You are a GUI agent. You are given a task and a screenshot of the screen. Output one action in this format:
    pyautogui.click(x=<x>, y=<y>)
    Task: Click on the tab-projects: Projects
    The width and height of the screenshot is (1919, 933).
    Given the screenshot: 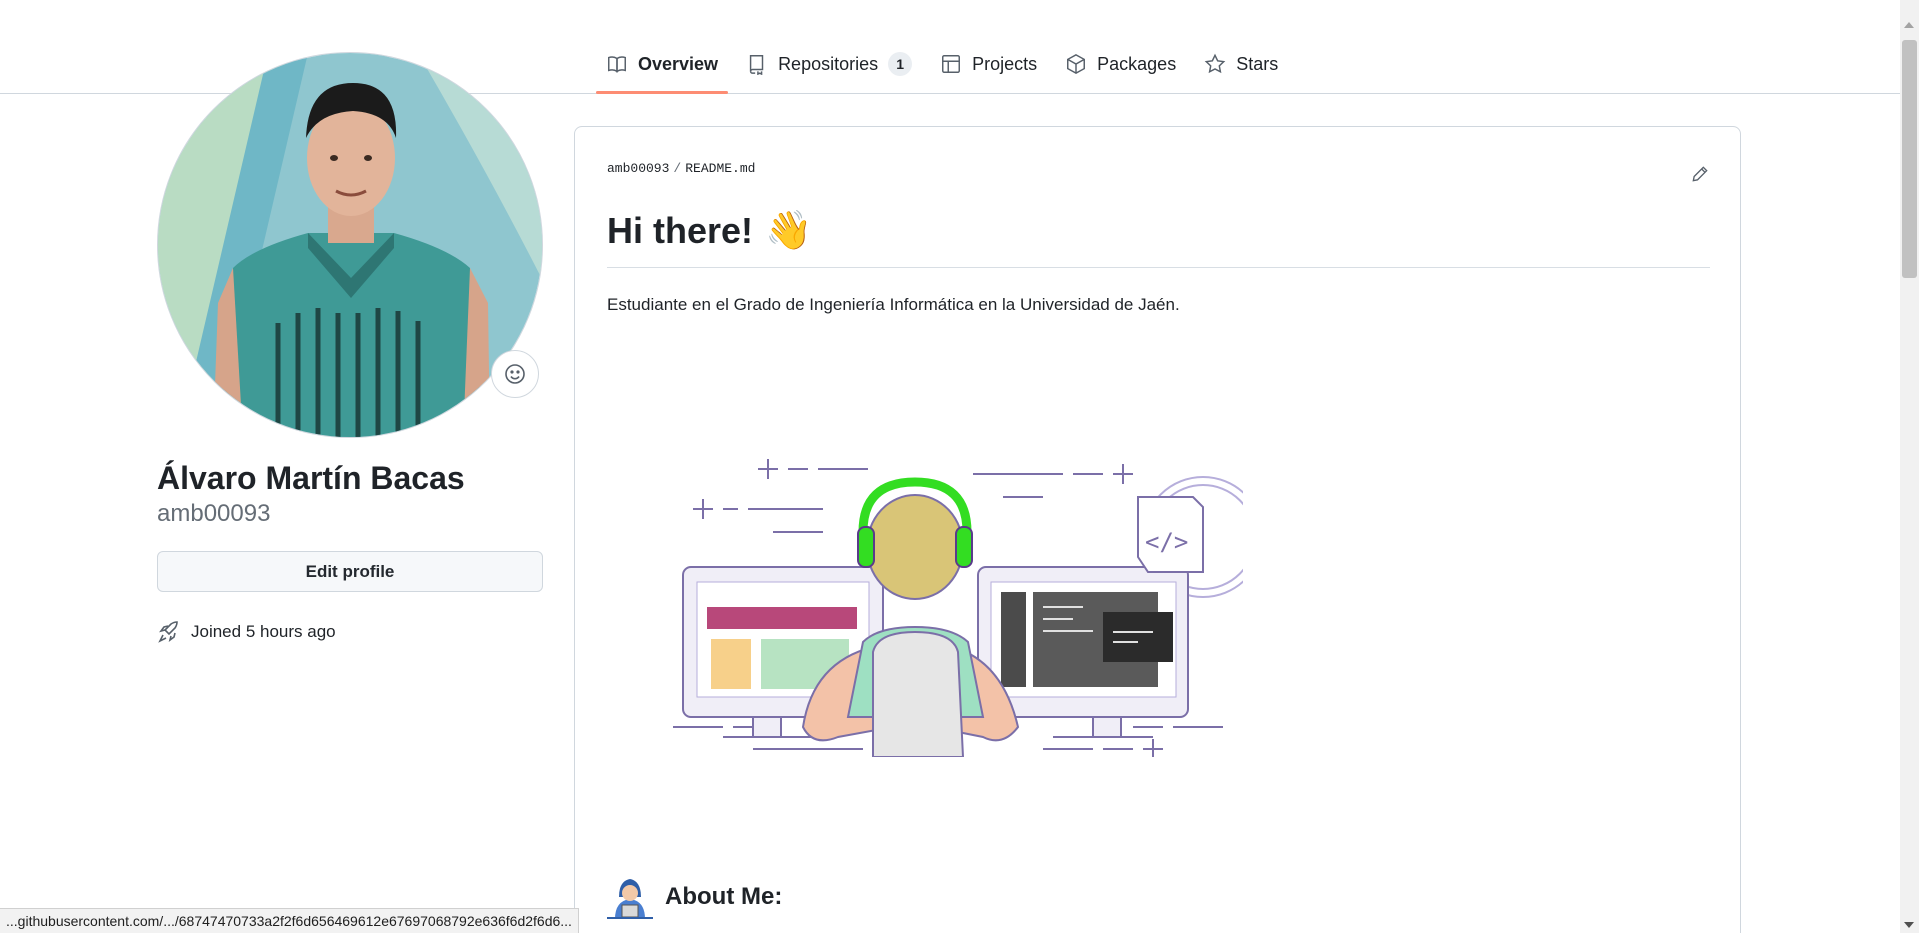 What is the action you would take?
    pyautogui.click(x=988, y=64)
    